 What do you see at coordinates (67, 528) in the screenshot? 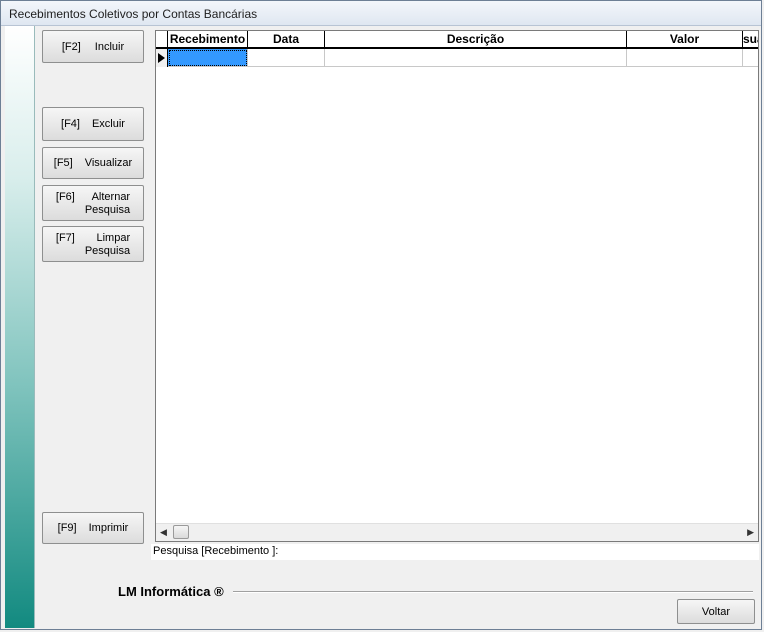
I see `imprimir-key: [F9]` at bounding box center [67, 528].